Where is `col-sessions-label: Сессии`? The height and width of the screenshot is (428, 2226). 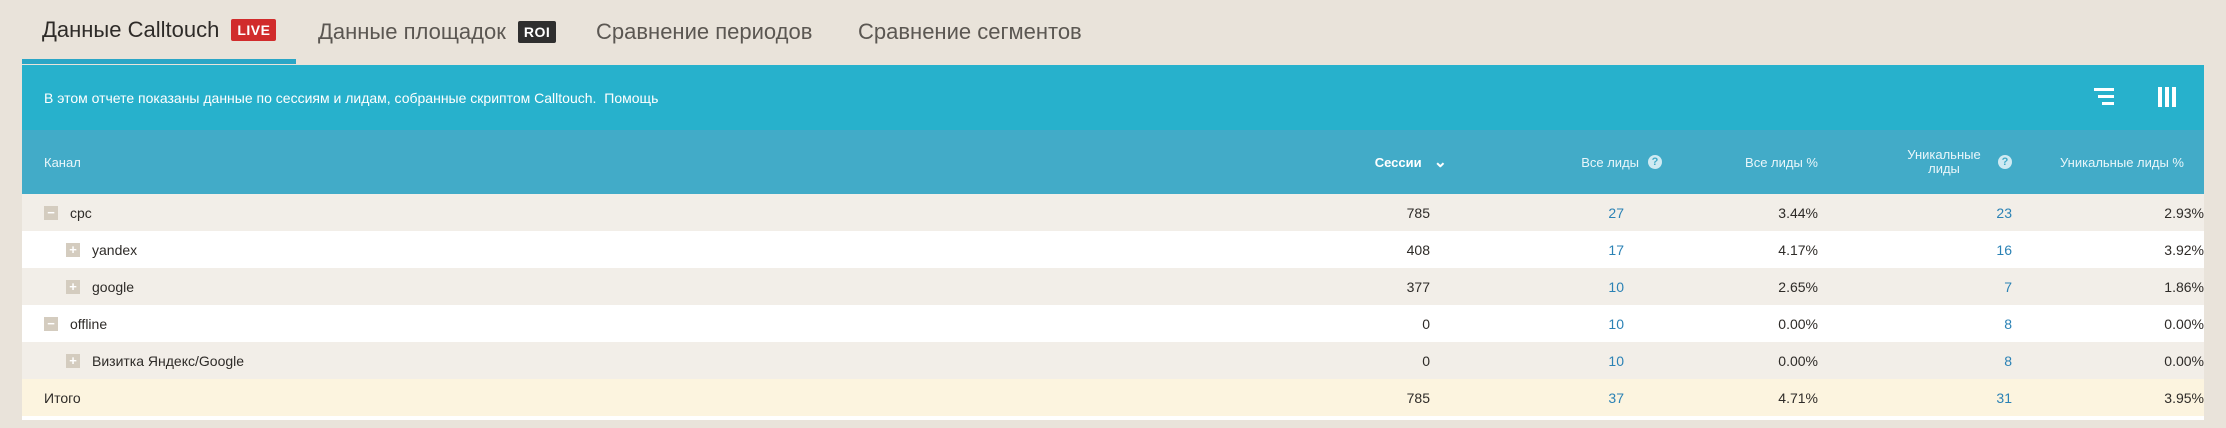
col-sessions-label: Сессии is located at coordinates (1398, 162).